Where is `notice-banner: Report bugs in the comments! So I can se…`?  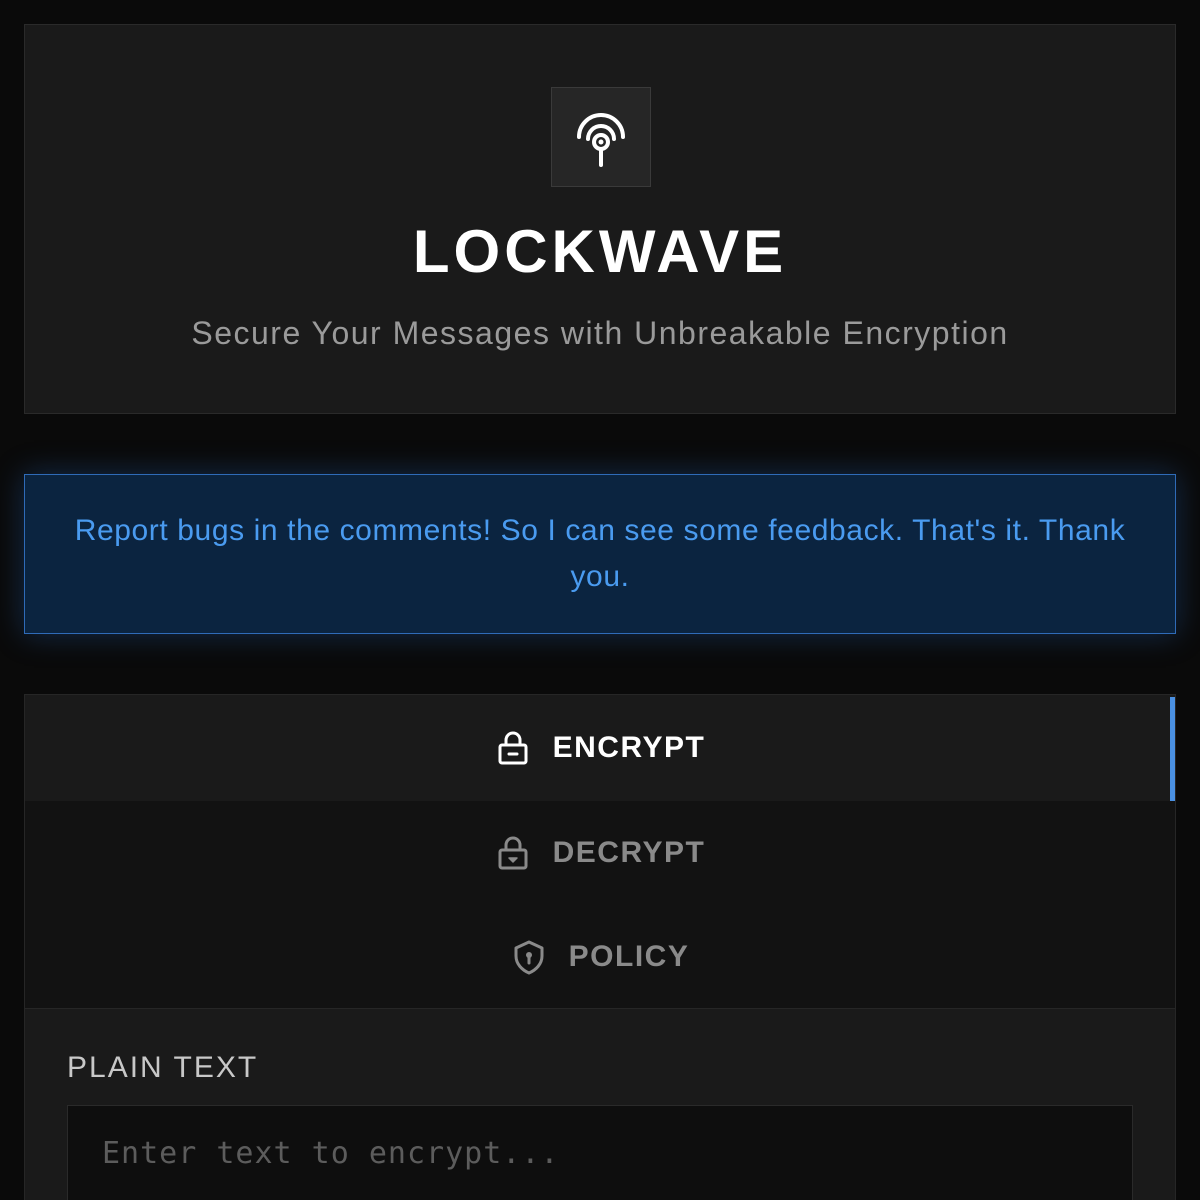
notice-banner: Report bugs in the comments! So I can se… is located at coordinates (600, 554).